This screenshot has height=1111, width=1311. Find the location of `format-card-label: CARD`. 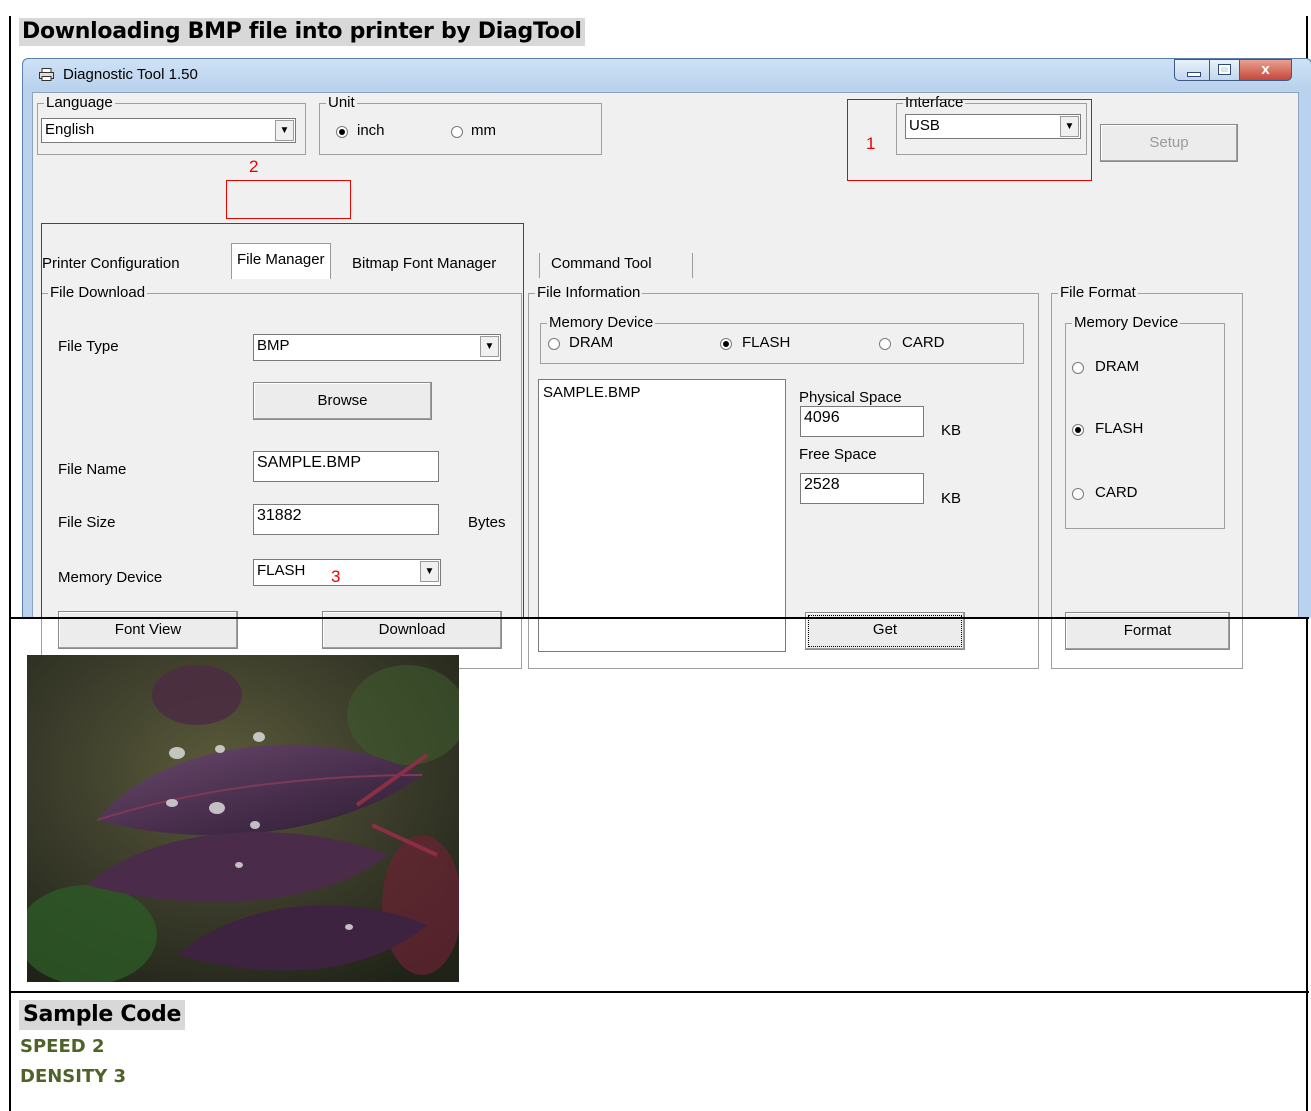

format-card-label: CARD is located at coordinates (1116, 492).